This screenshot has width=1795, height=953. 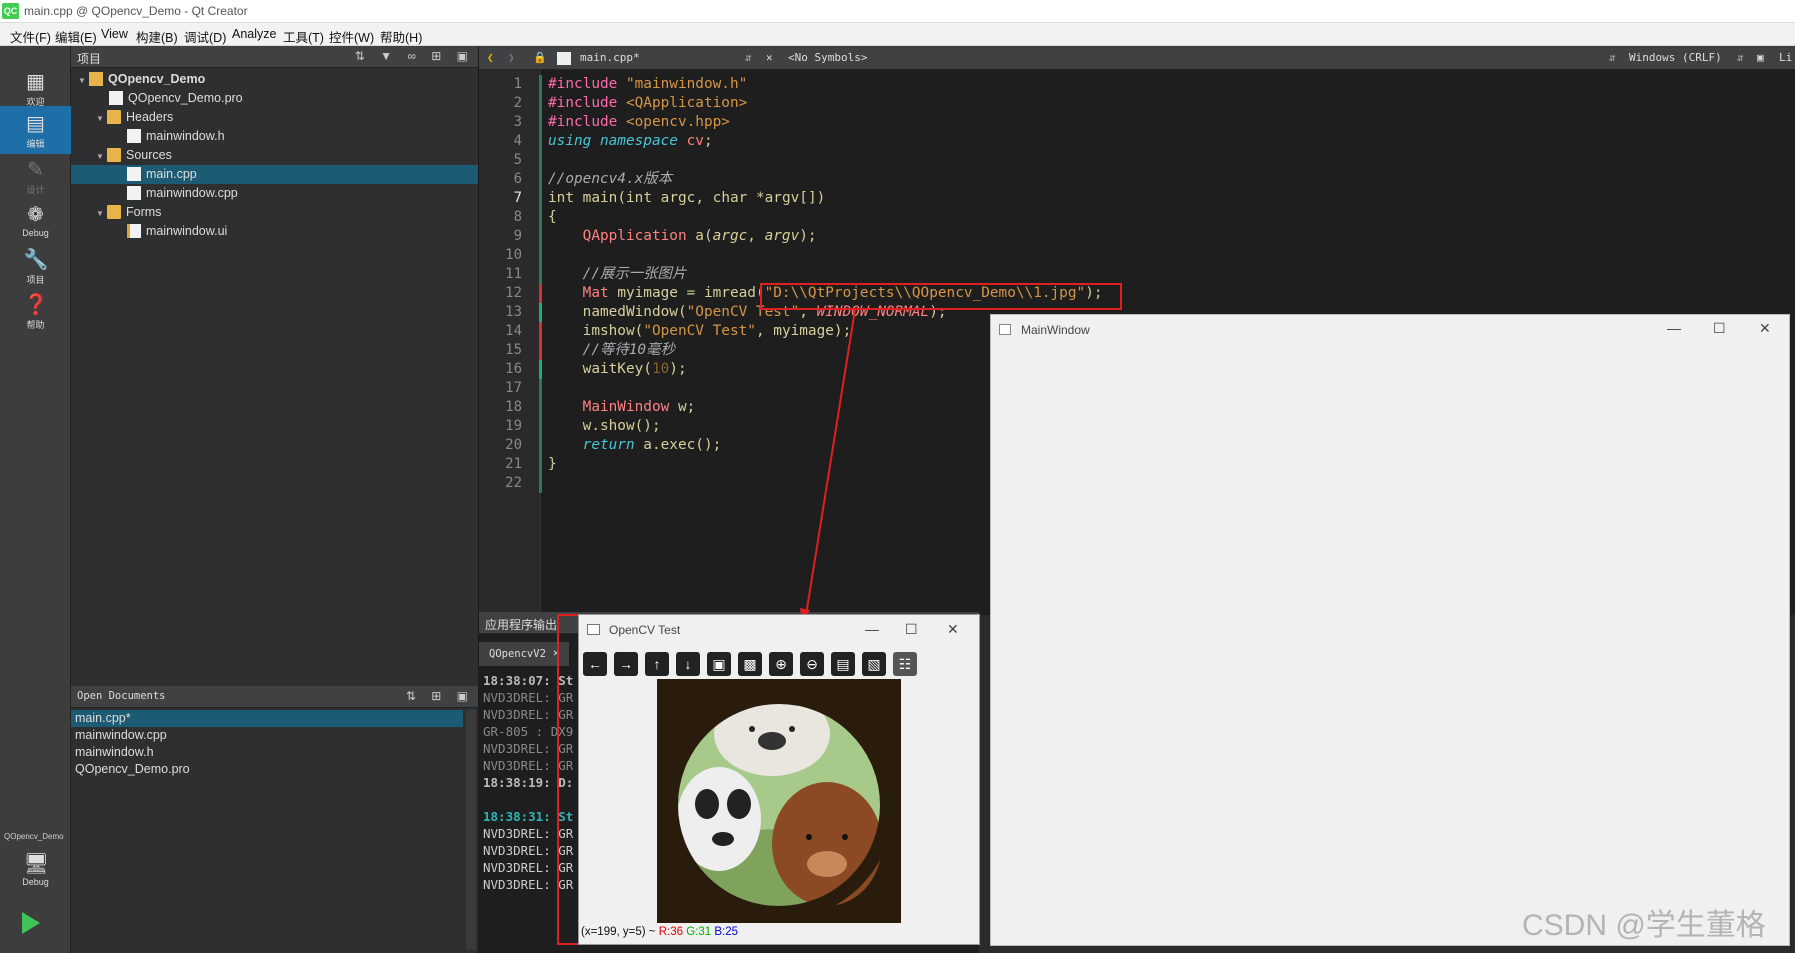 I want to click on line-number: 18, so click(x=513, y=407).